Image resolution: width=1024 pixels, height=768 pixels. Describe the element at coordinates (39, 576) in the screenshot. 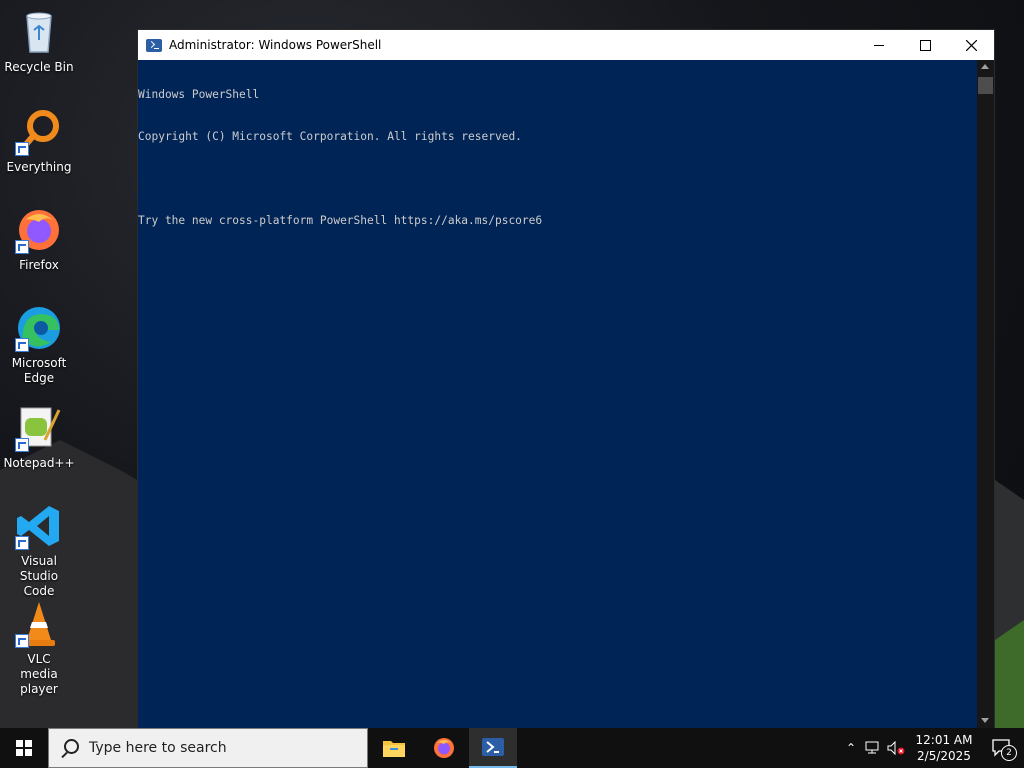

I see `desktop-icon-label: Visual Studio Code` at that location.